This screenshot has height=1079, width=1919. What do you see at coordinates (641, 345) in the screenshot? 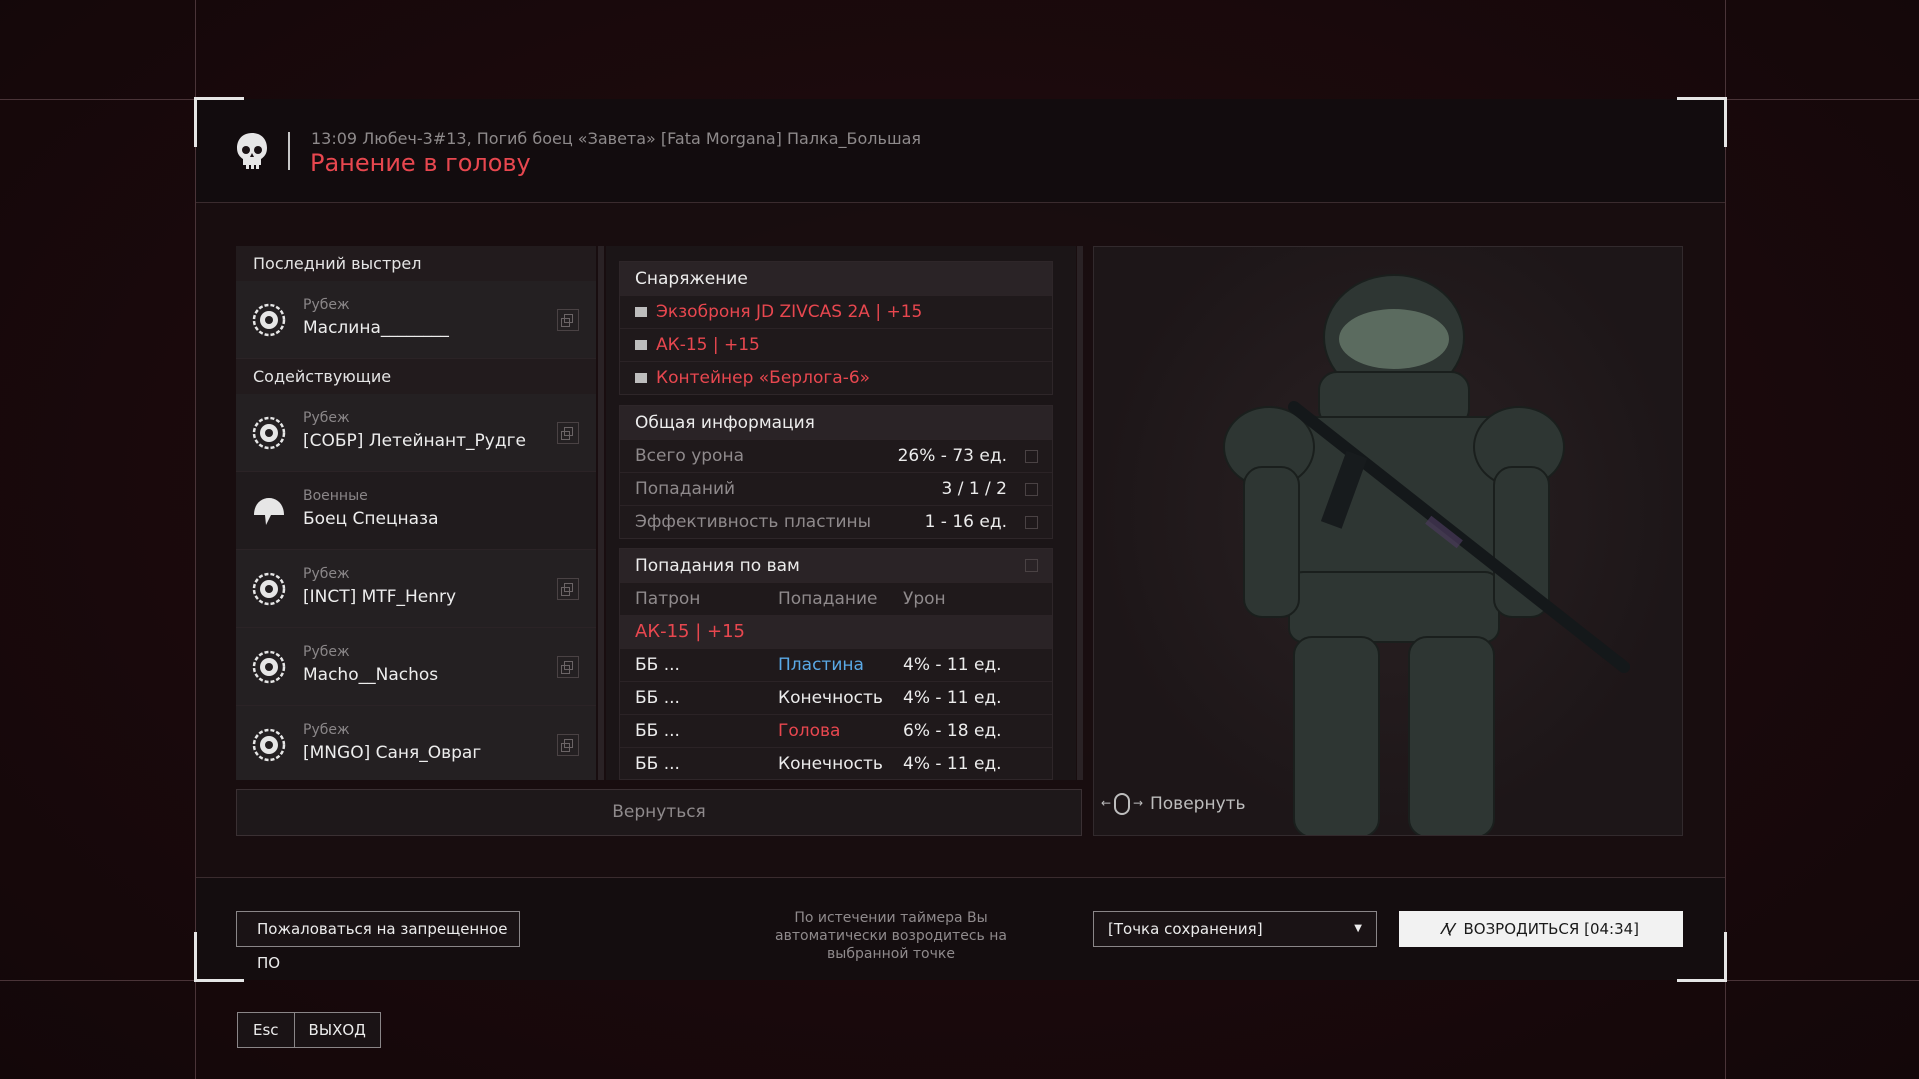
I see `rifle-icon` at bounding box center [641, 345].